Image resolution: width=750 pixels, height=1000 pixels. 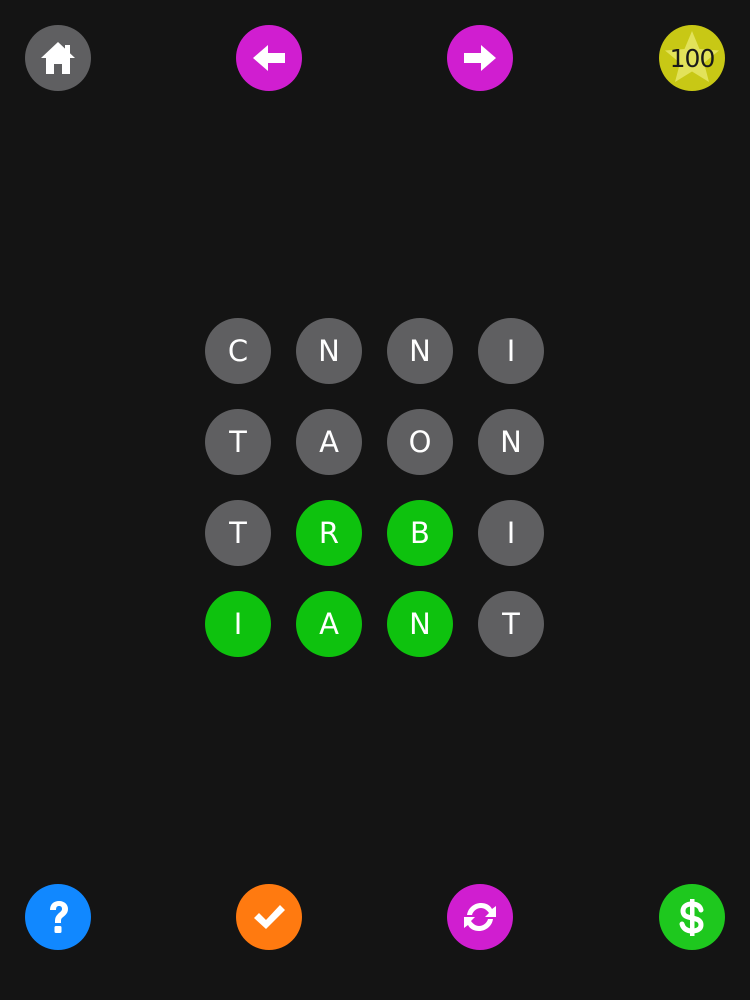 I want to click on home-button, so click(x=58, y=58).